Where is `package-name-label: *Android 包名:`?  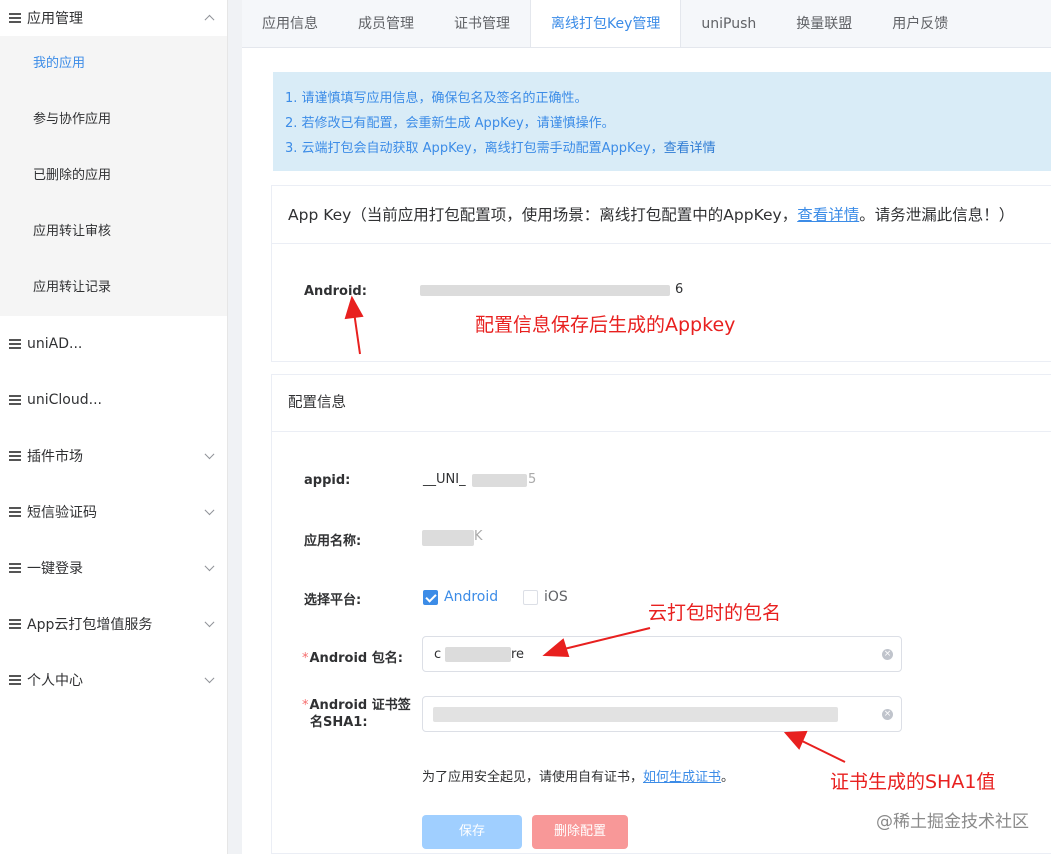
package-name-label: *Android 包名: is located at coordinates (352, 658).